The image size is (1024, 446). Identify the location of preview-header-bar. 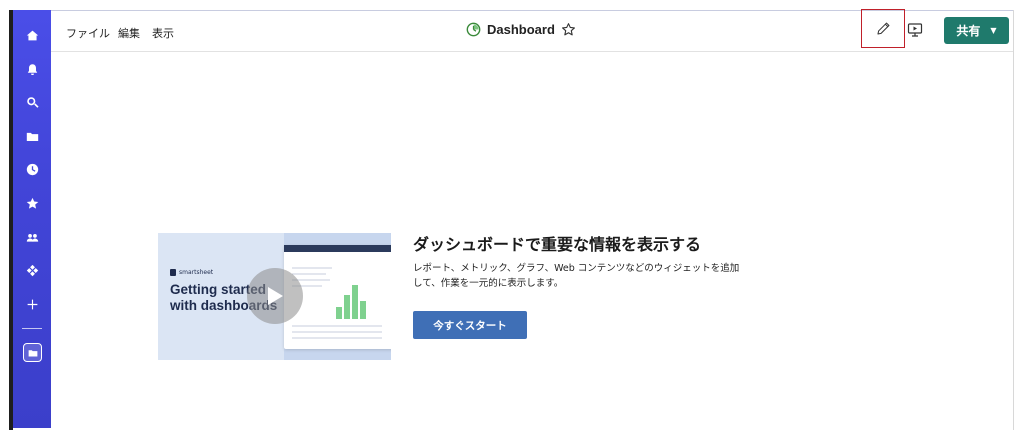
(337, 248).